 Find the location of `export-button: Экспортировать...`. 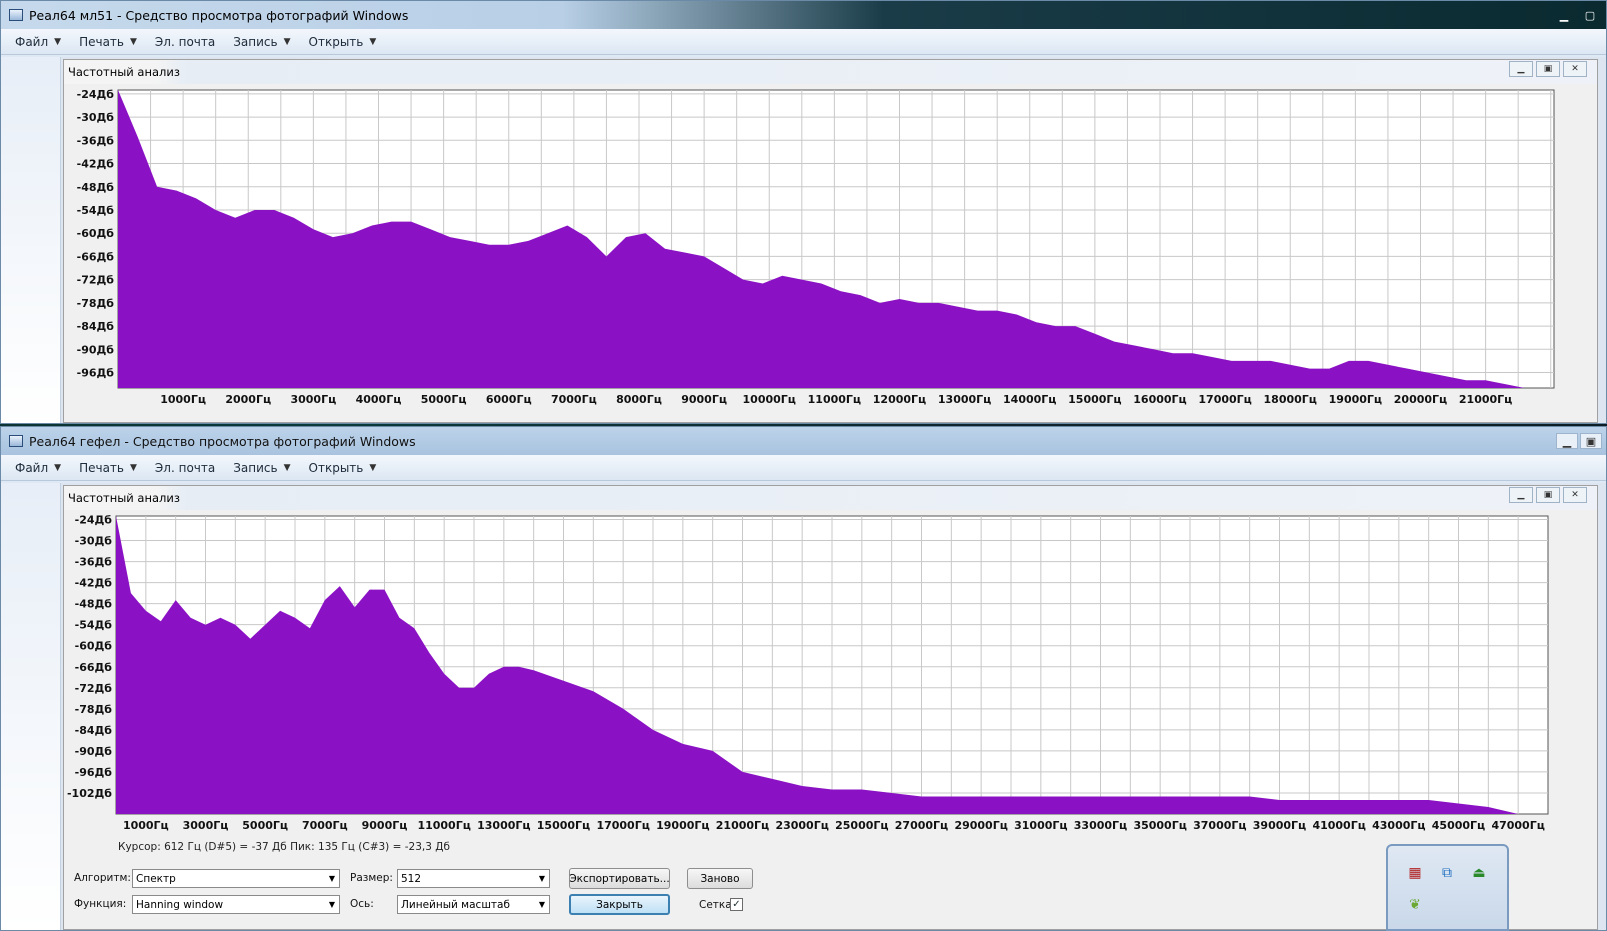

export-button: Экспортировать... is located at coordinates (619, 878).